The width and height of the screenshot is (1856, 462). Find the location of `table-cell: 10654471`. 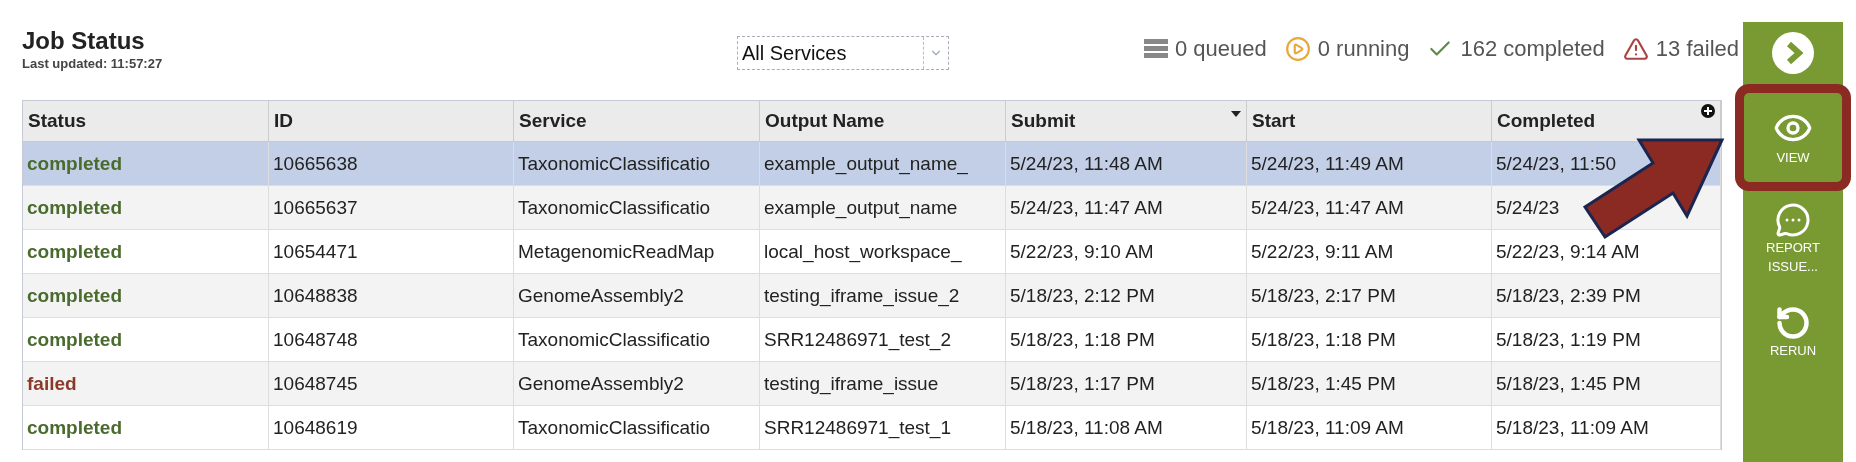

table-cell: 10654471 is located at coordinates (391, 251).